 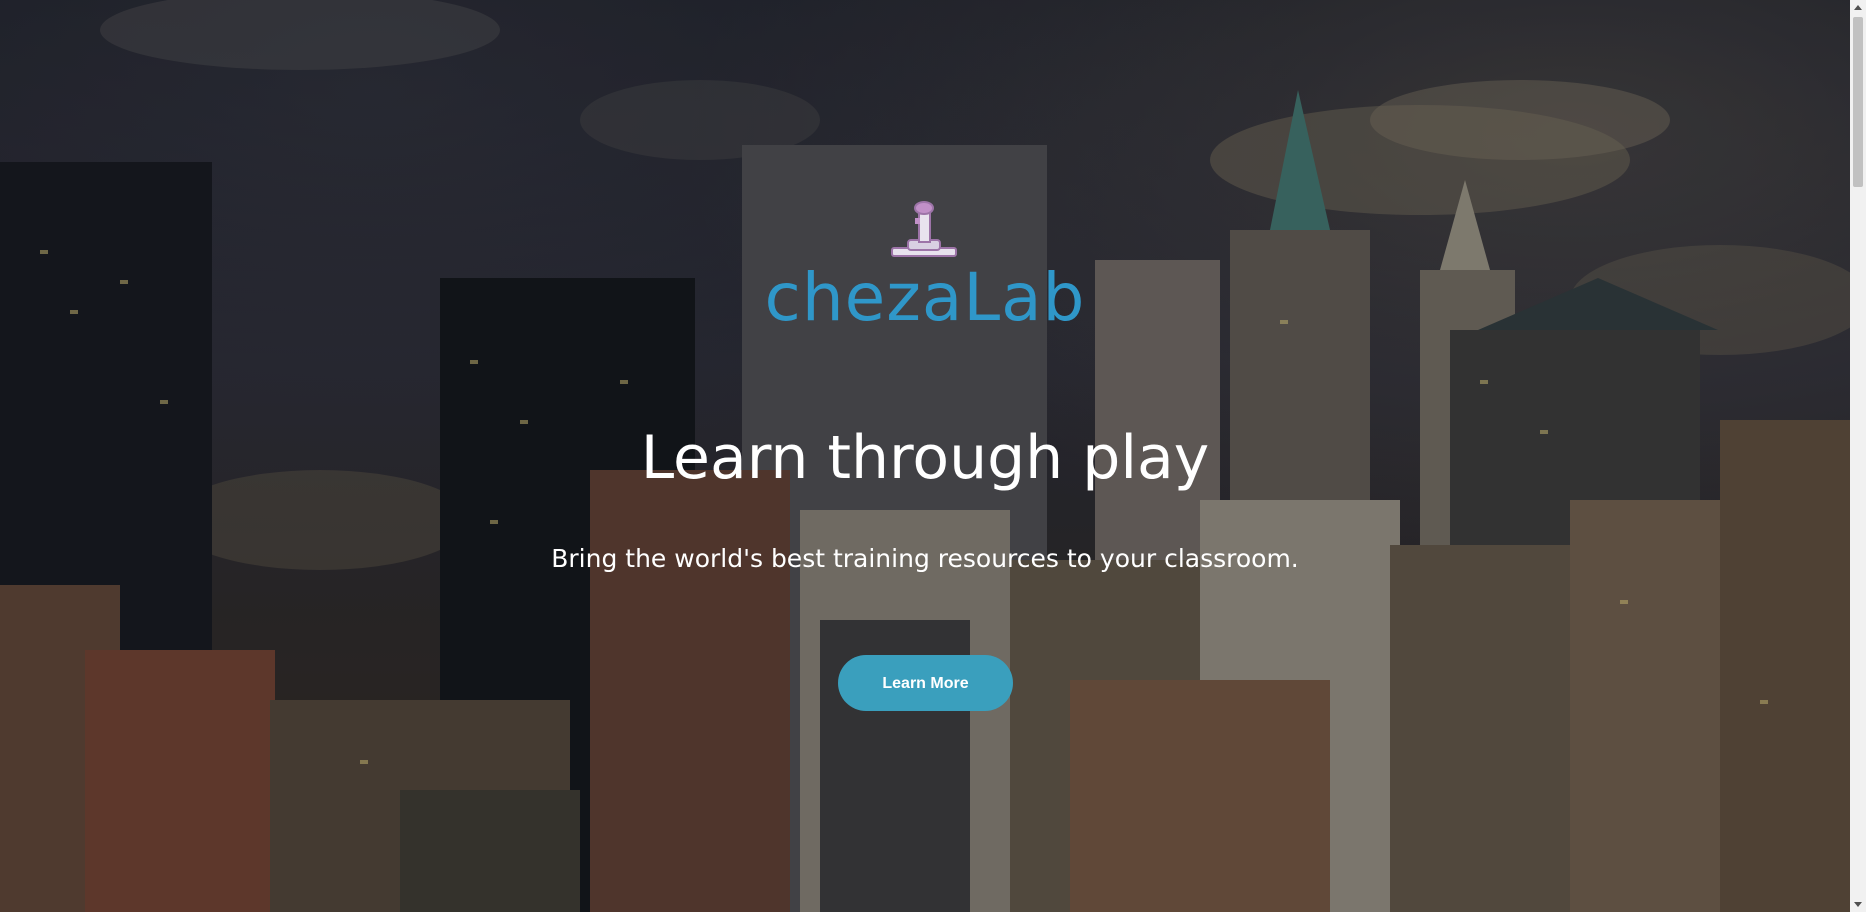 I want to click on learn-more-button: Learn More, so click(x=925, y=683).